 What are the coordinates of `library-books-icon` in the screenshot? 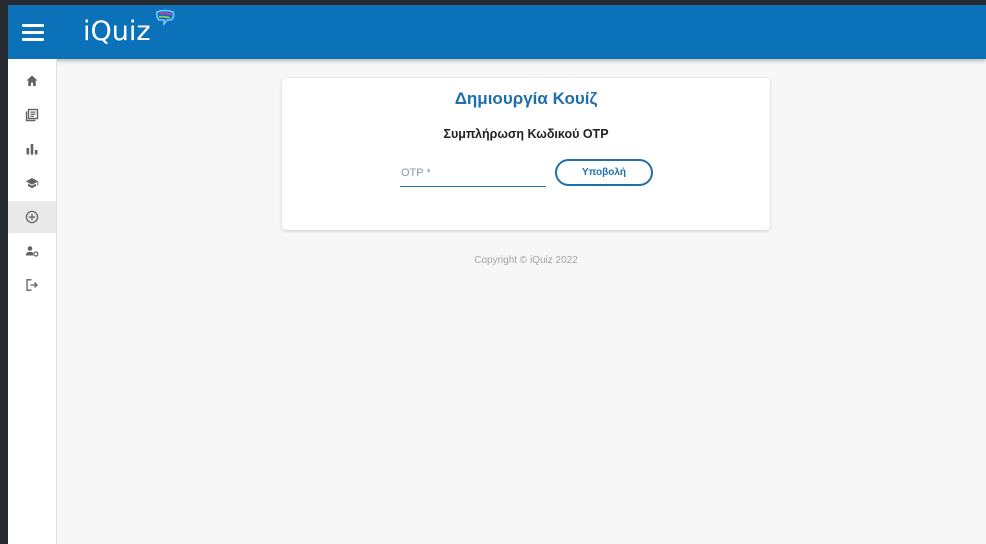 It's located at (32, 115).